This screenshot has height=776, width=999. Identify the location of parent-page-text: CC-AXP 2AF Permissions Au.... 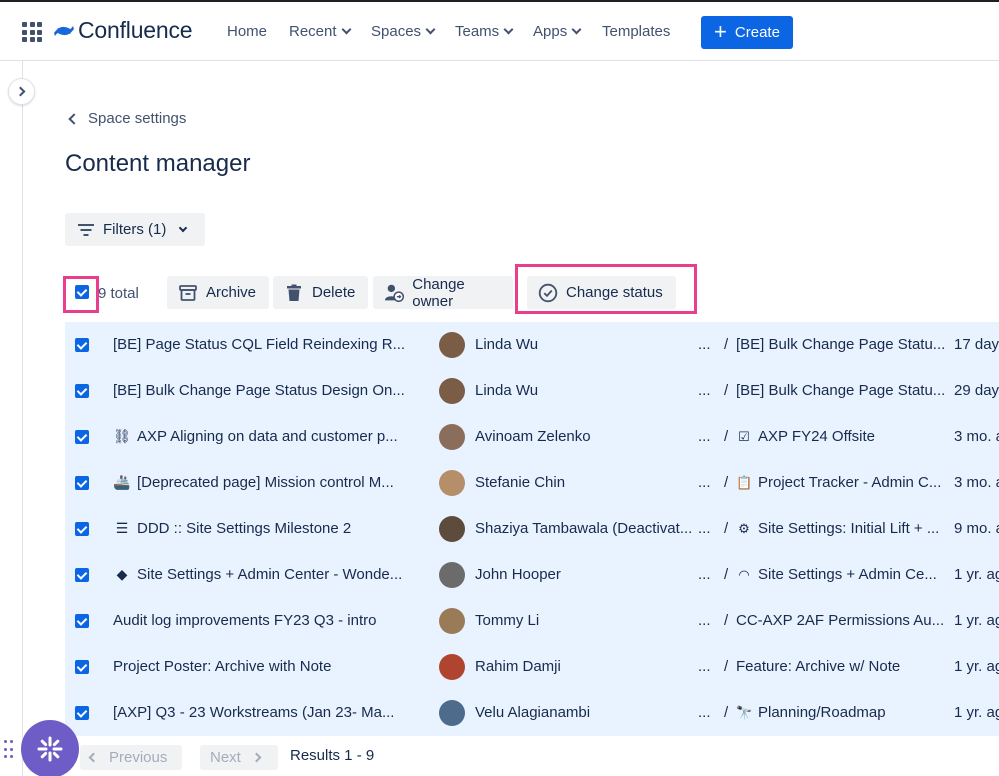
(840, 620).